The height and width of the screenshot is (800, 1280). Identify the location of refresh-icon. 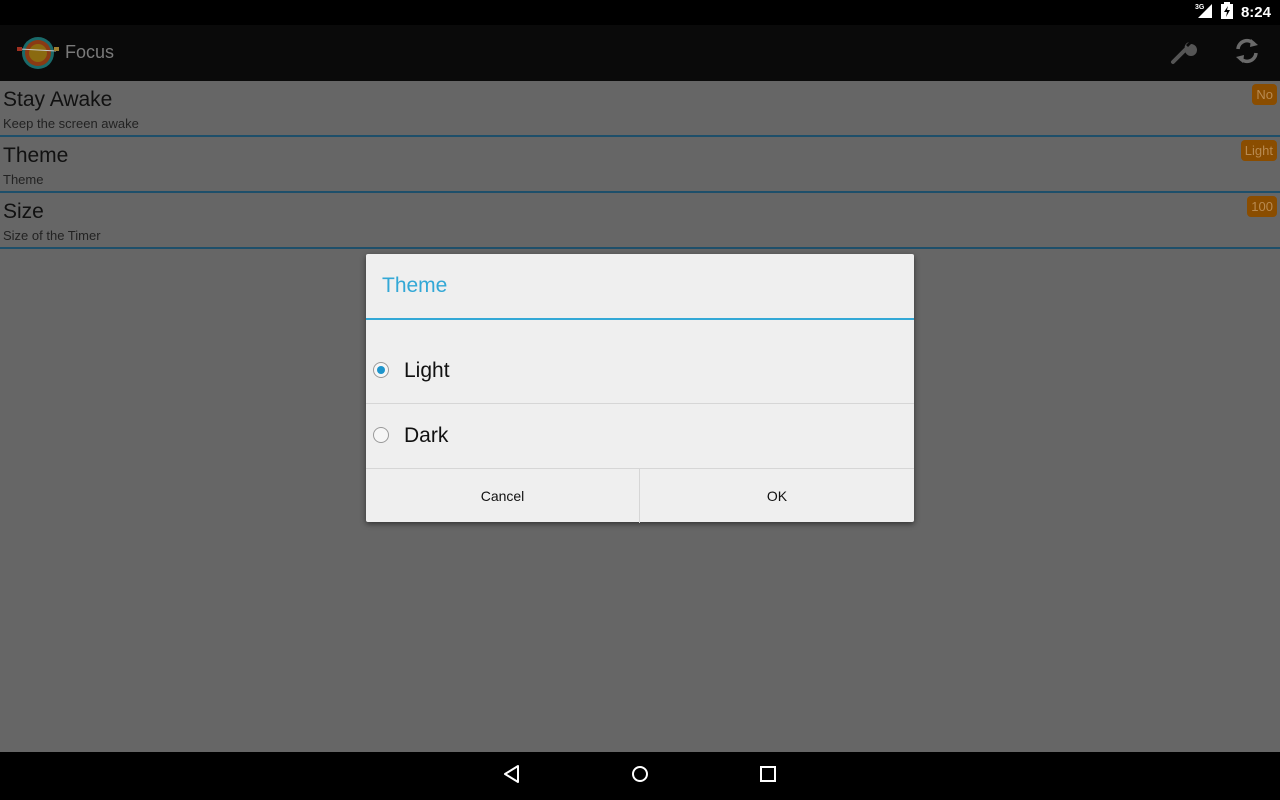
(1247, 53).